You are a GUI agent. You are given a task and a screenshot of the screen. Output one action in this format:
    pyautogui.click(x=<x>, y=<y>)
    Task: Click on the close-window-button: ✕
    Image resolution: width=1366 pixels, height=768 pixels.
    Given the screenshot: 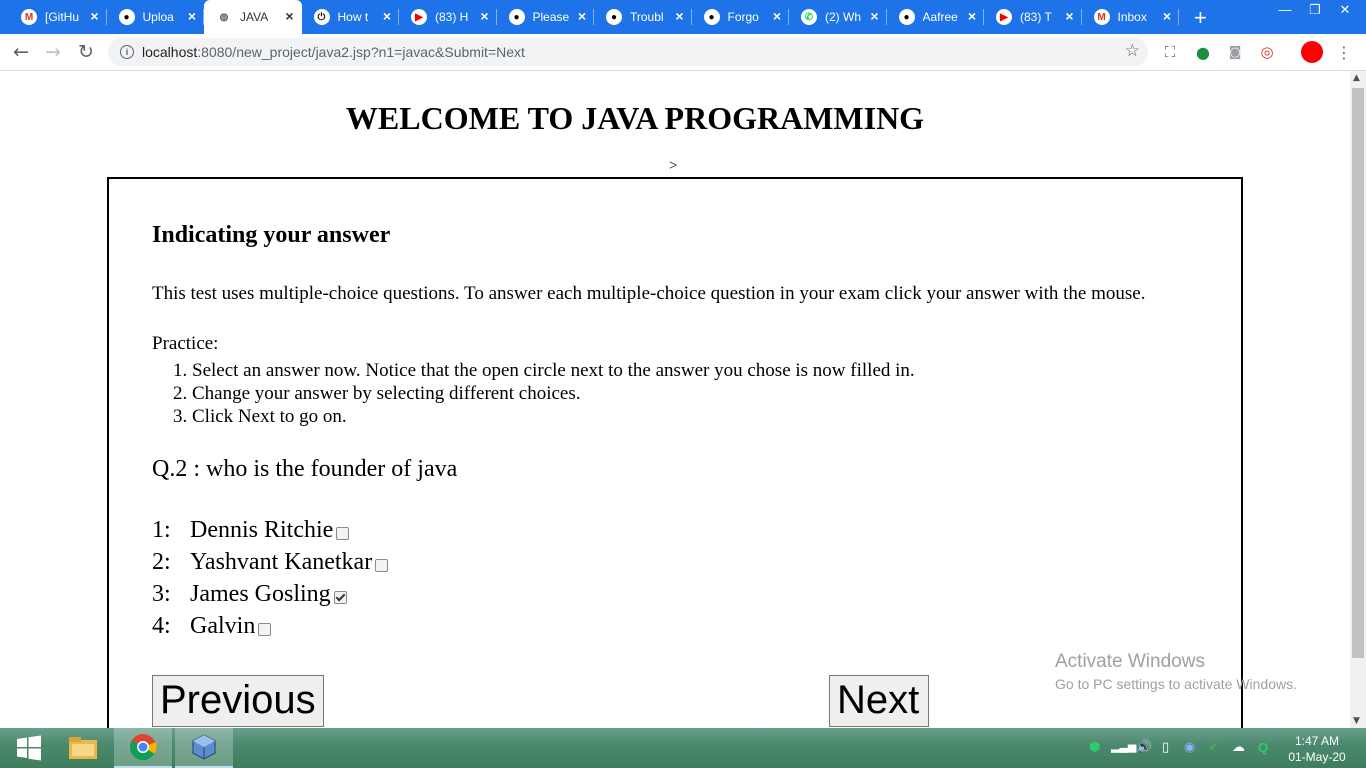 What is the action you would take?
    pyautogui.click(x=1345, y=11)
    